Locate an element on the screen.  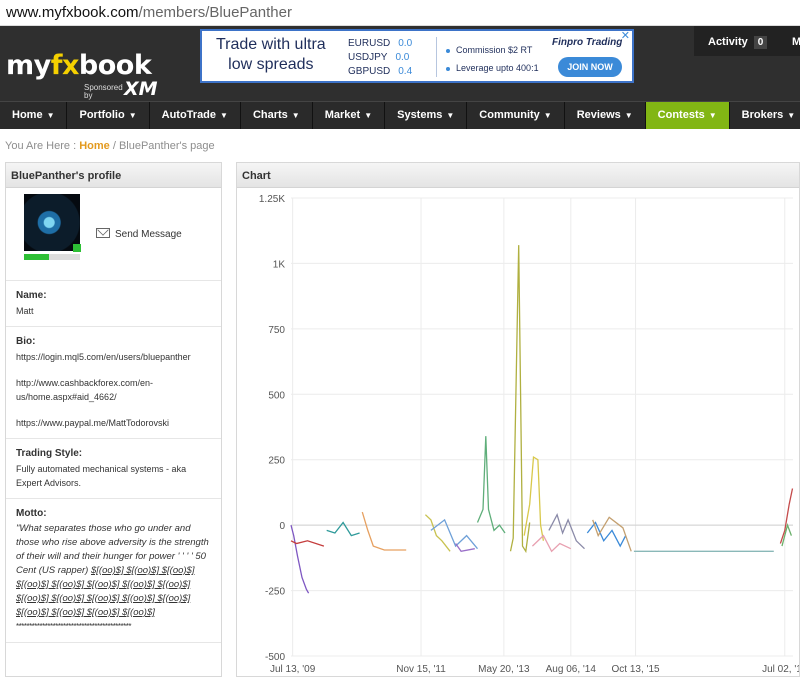
sponsor-logo: XM is located at coordinates (141, 89).